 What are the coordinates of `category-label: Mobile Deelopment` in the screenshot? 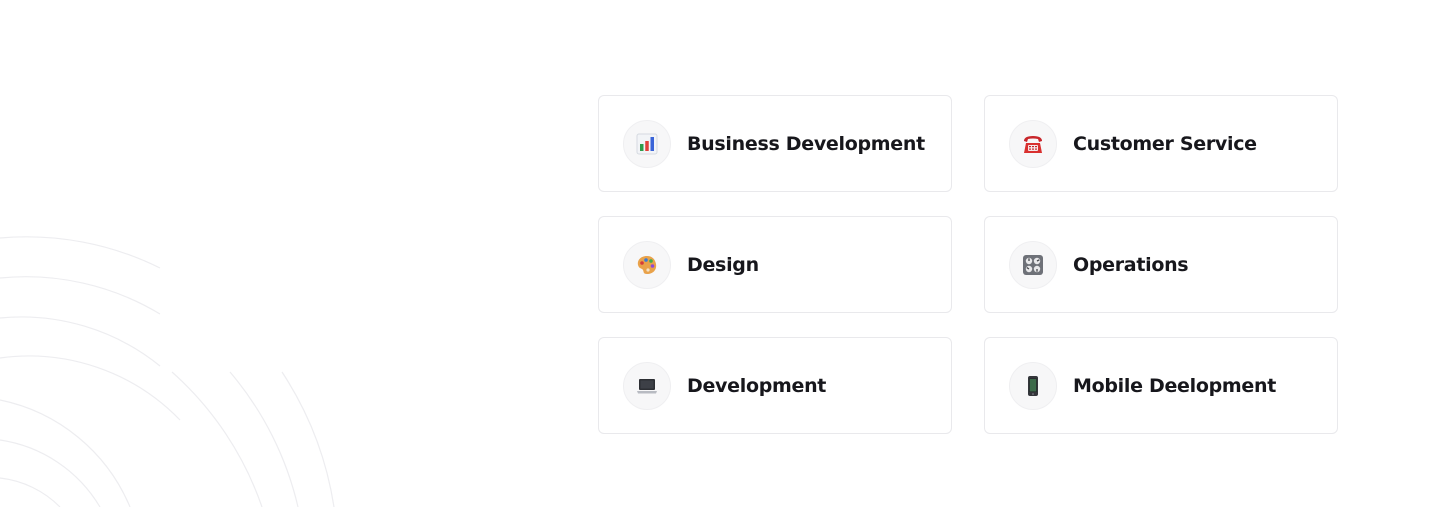 It's located at (1174, 385).